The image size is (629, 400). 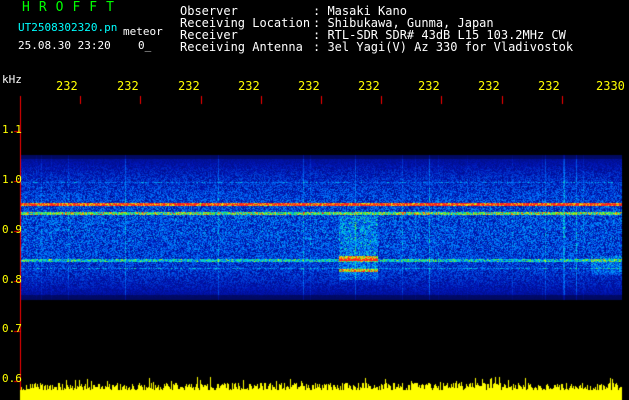 What do you see at coordinates (143, 31) in the screenshot?
I see `mode-label: meteor` at bounding box center [143, 31].